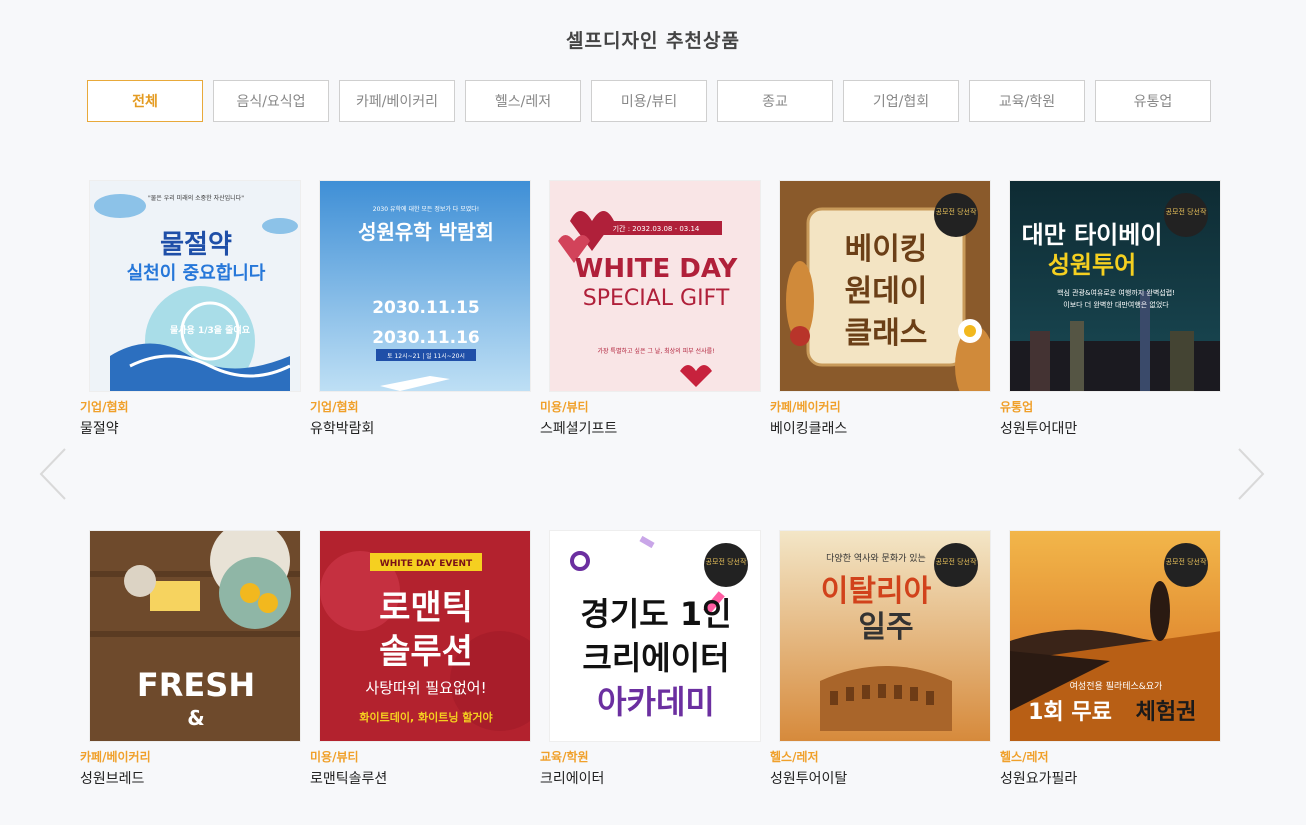  I want to click on poster-text: 가장 특별하고 싶은 그 날, 최상의 피부 선사를!, so click(655, 351).